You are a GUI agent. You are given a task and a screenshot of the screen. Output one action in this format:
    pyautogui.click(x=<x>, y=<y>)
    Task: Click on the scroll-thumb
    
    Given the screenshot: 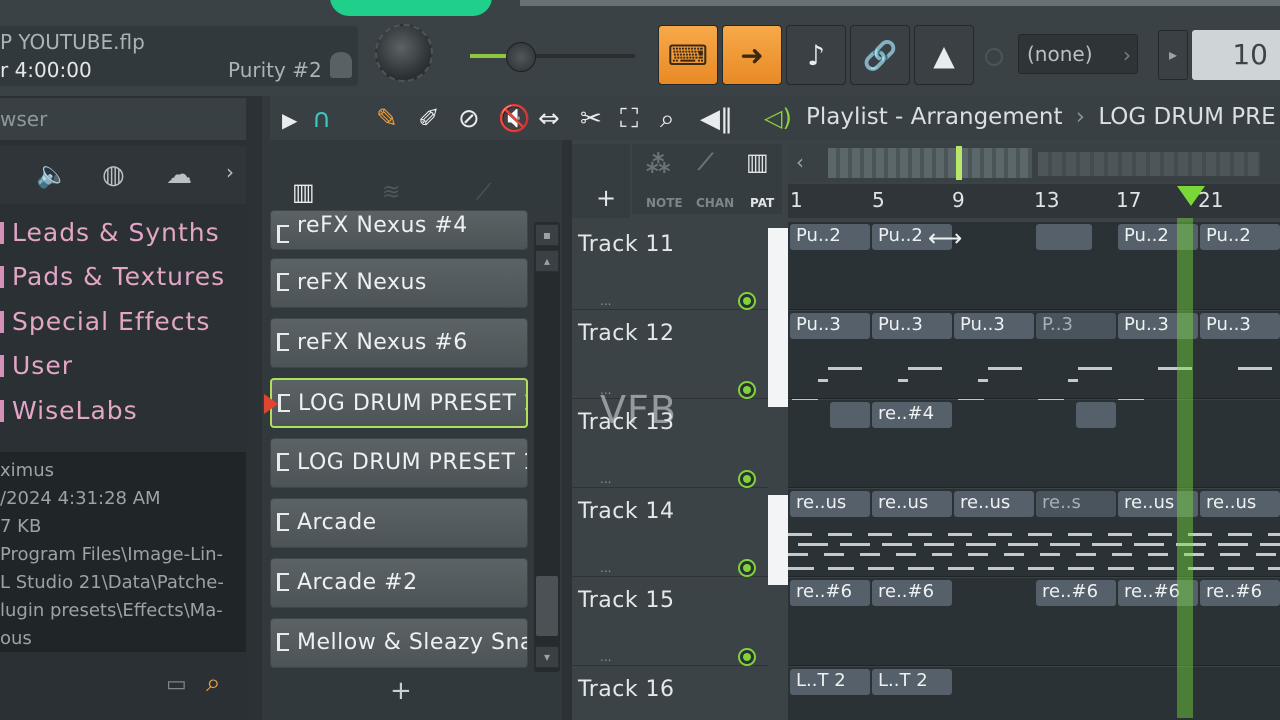 What is the action you would take?
    pyautogui.click(x=547, y=606)
    